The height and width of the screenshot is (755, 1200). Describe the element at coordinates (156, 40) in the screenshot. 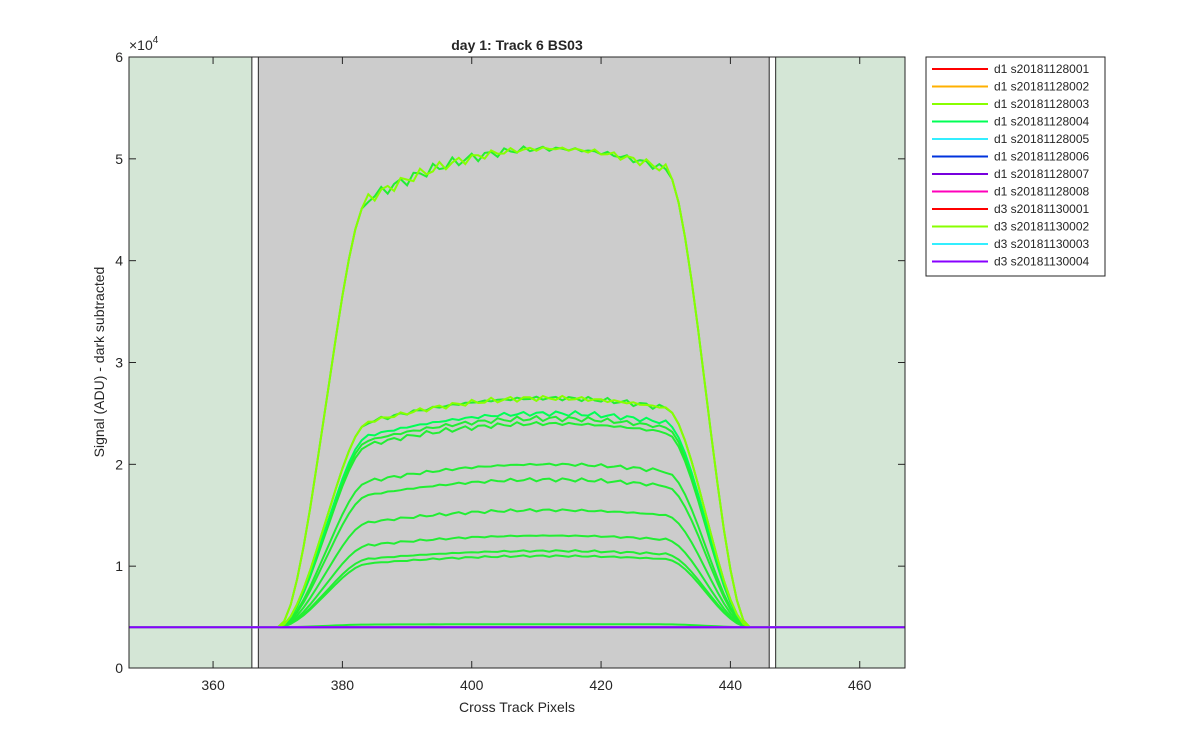

I see `y-exponent-power: 4` at that location.